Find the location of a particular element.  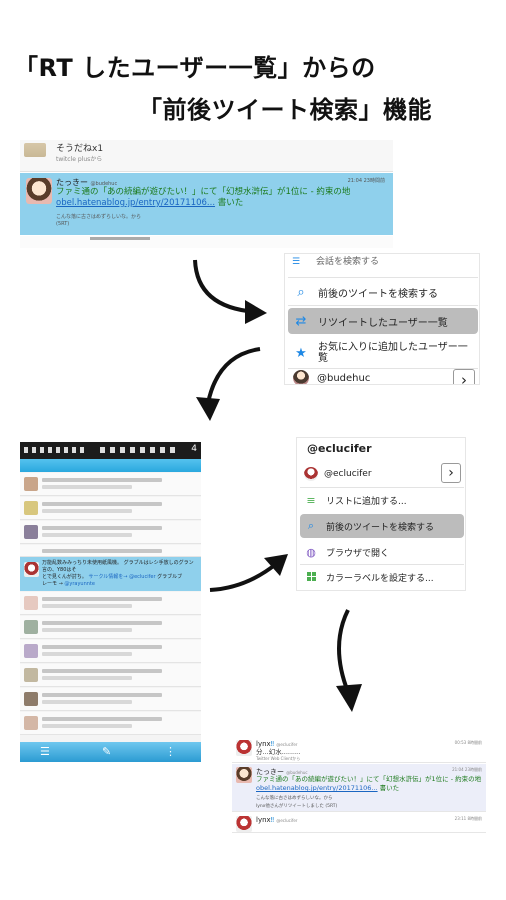

menu-item-label-line-1: お気に入りに追加したユーザー一 is located at coordinates (393, 347).